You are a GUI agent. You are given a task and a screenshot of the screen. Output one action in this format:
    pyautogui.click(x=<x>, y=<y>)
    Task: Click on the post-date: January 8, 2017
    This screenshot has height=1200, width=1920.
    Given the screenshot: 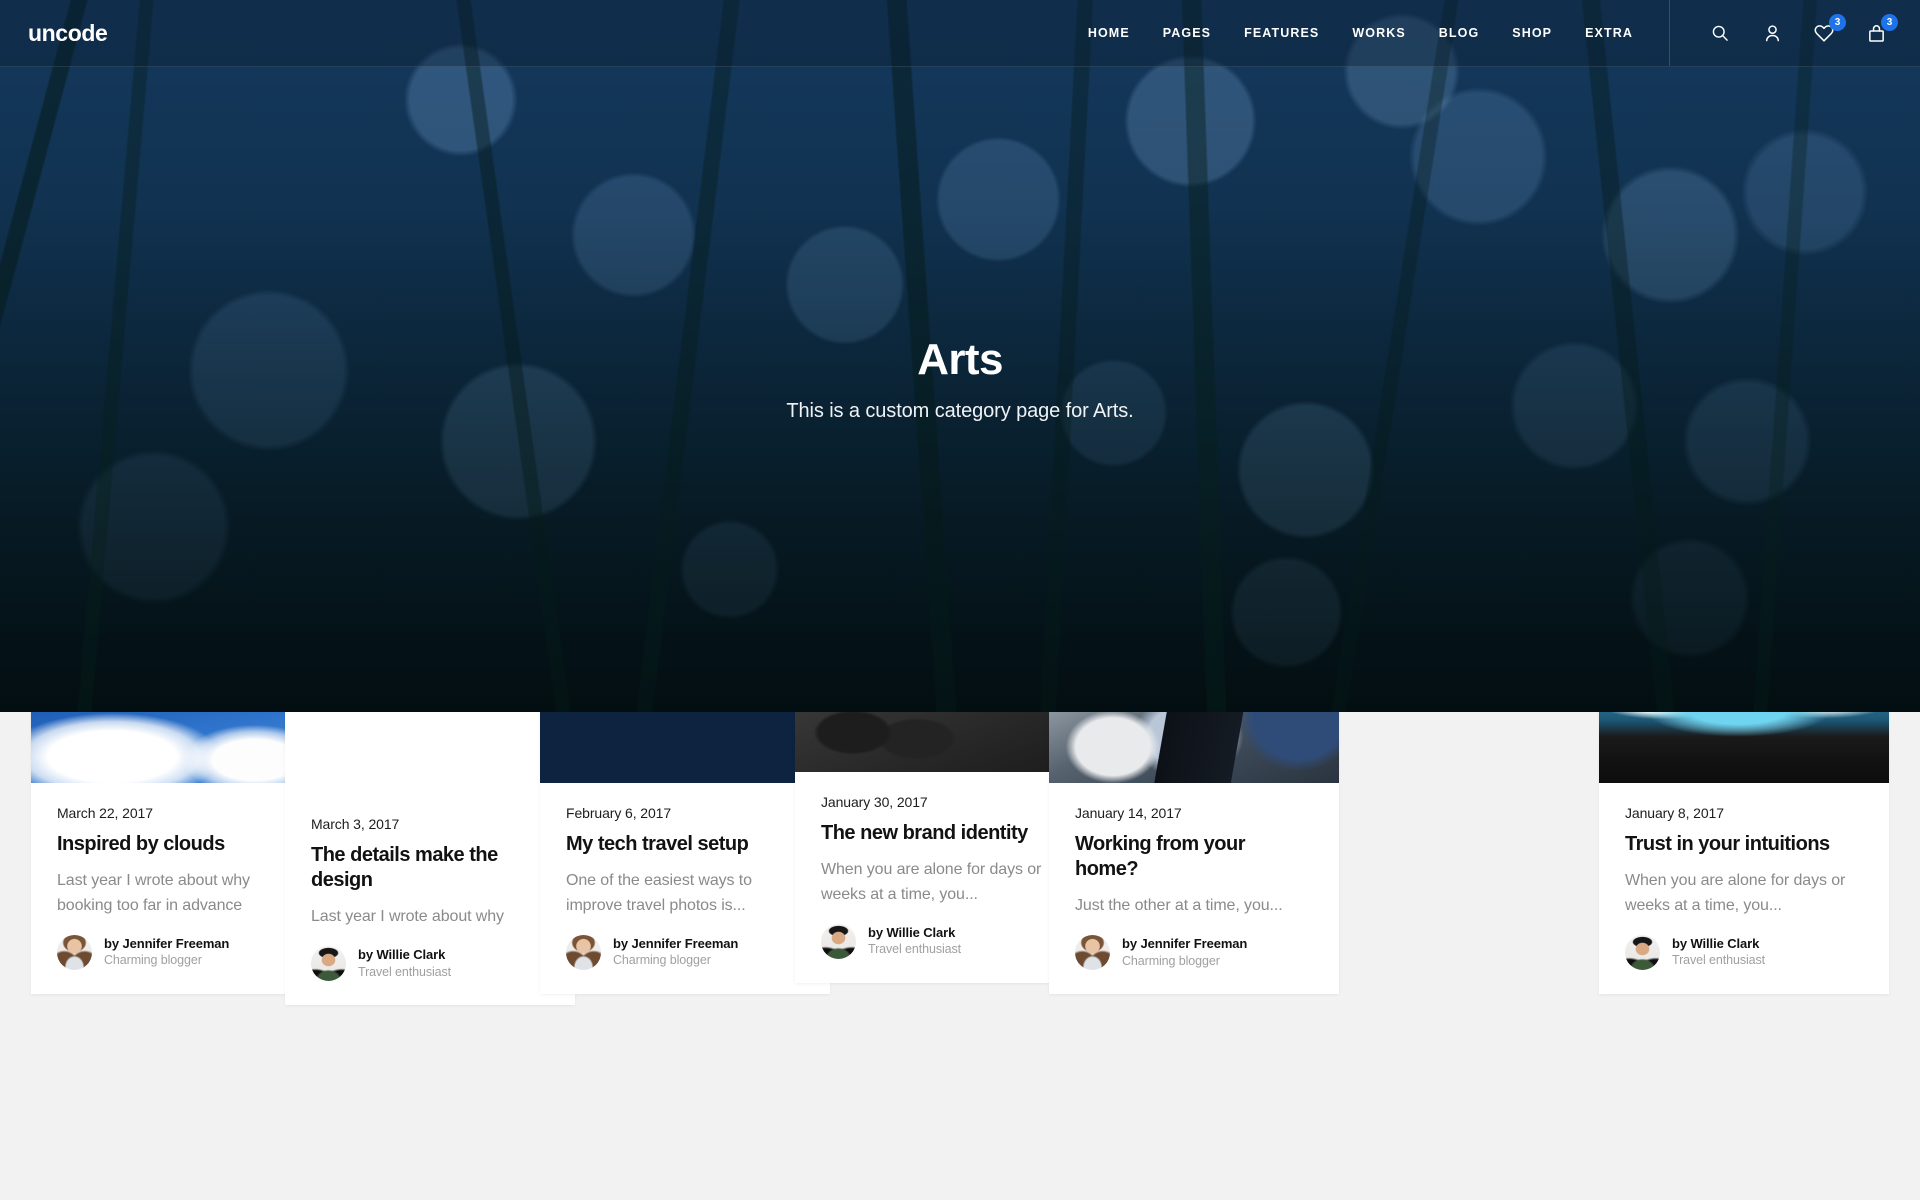 What is the action you would take?
    pyautogui.click(x=1674, y=813)
    